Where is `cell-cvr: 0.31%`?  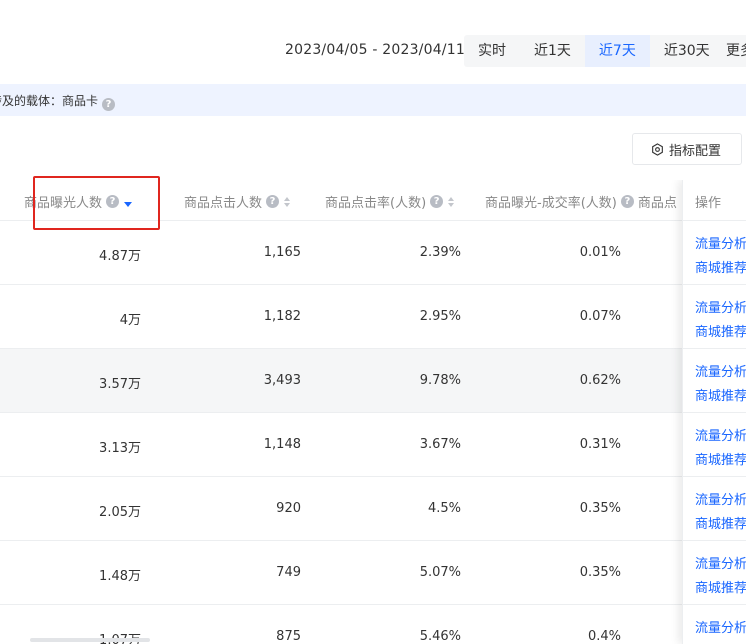
cell-cvr: 0.31% is located at coordinates (600, 444).